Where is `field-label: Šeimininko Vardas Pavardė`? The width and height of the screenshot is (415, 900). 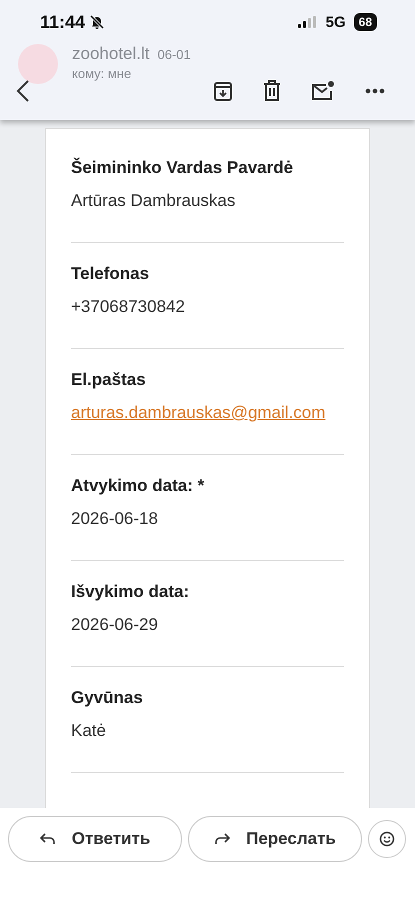 field-label: Šeimininko Vardas Pavardė is located at coordinates (182, 168).